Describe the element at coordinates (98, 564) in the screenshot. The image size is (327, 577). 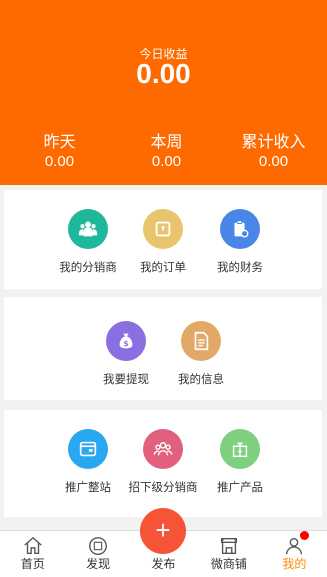
I see `tab-label: 发现` at that location.